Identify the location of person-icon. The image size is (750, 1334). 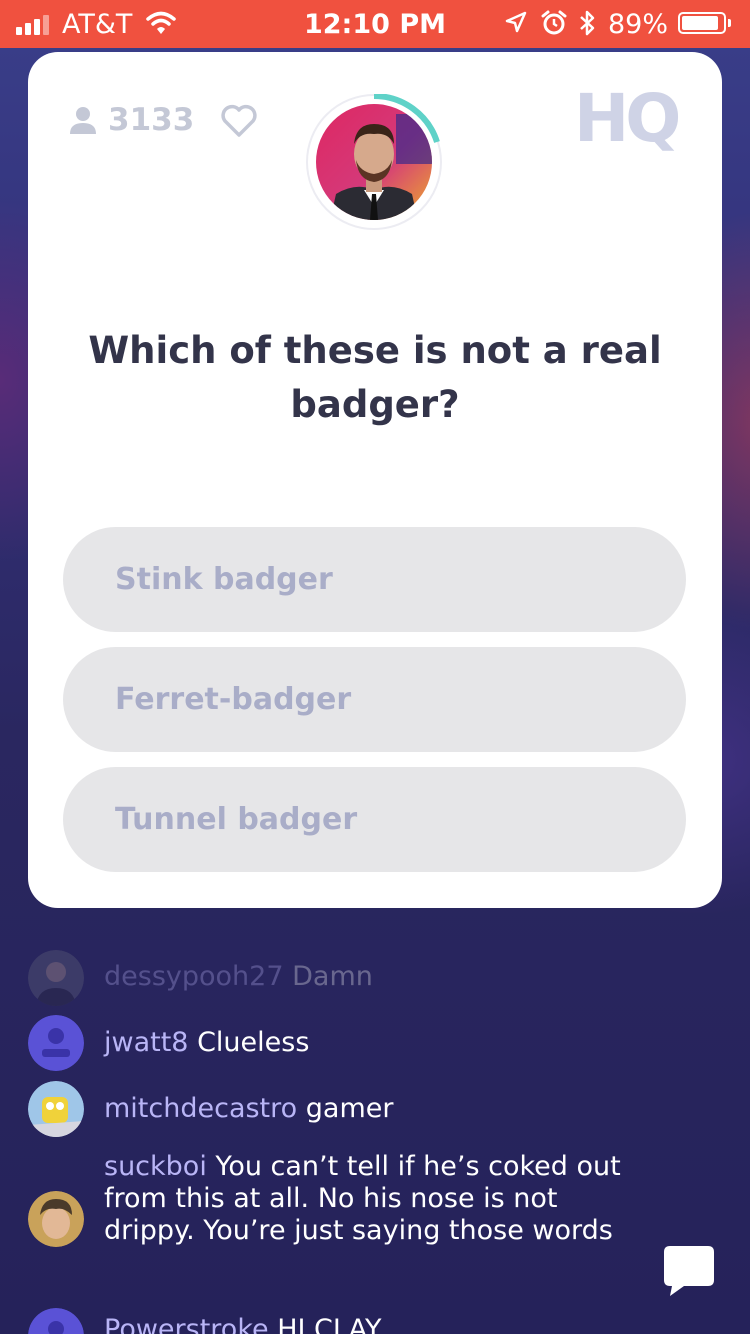
(83, 120).